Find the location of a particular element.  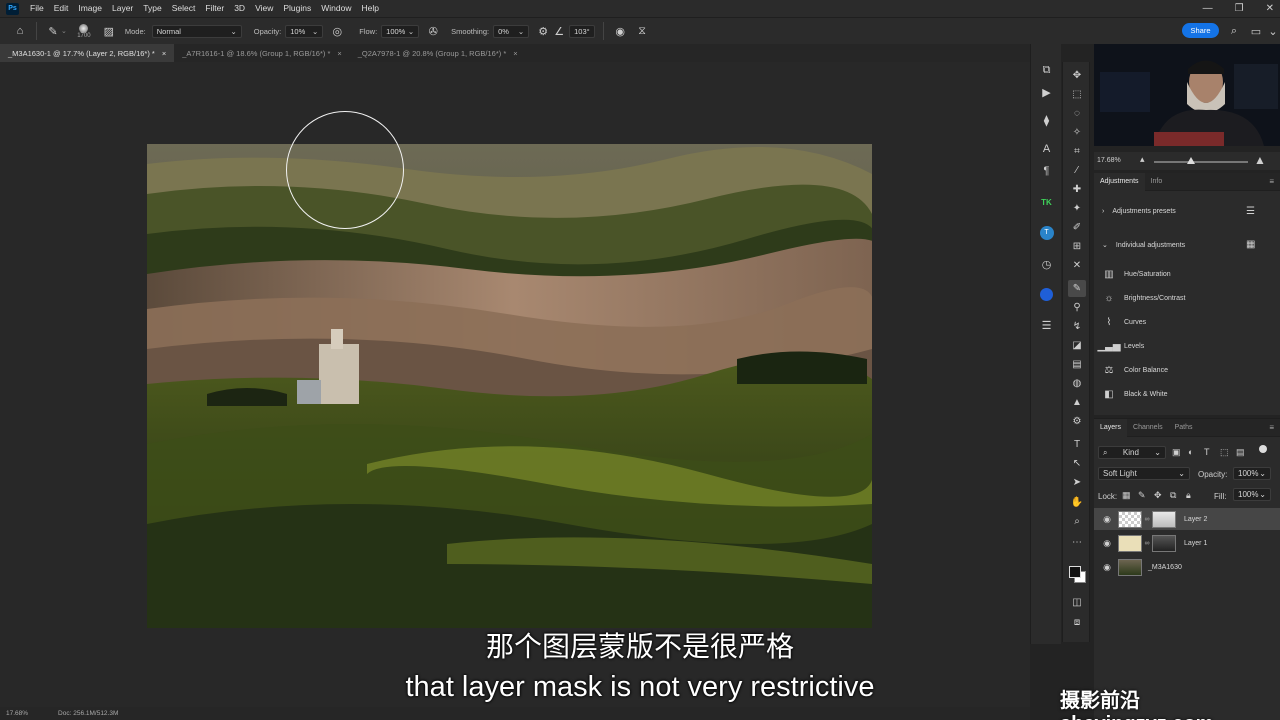

document-size: Doc: 256.1M/512.3M is located at coordinates (88, 713).